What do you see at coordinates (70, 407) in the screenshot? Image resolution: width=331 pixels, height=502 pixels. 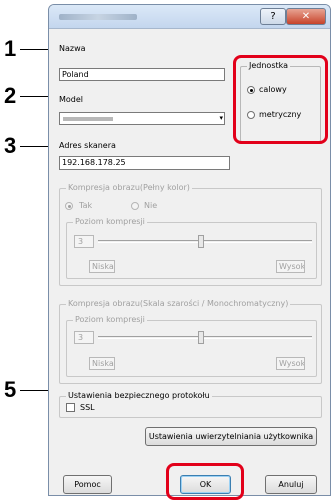 I see `ssl-checkbox` at bounding box center [70, 407].